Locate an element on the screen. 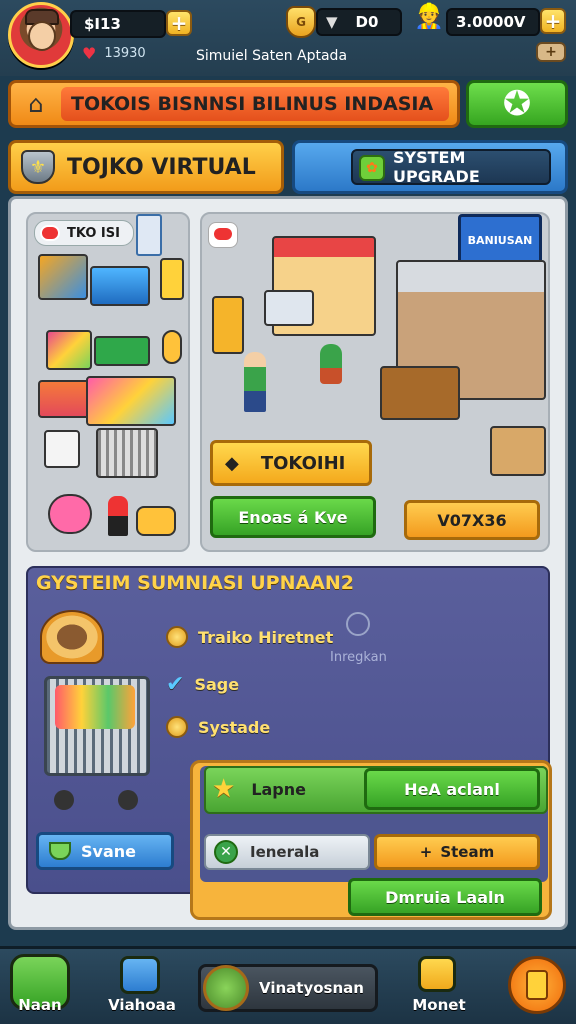 The height and width of the screenshot is (1024, 576). menu-button is located at coordinates (537, 985).